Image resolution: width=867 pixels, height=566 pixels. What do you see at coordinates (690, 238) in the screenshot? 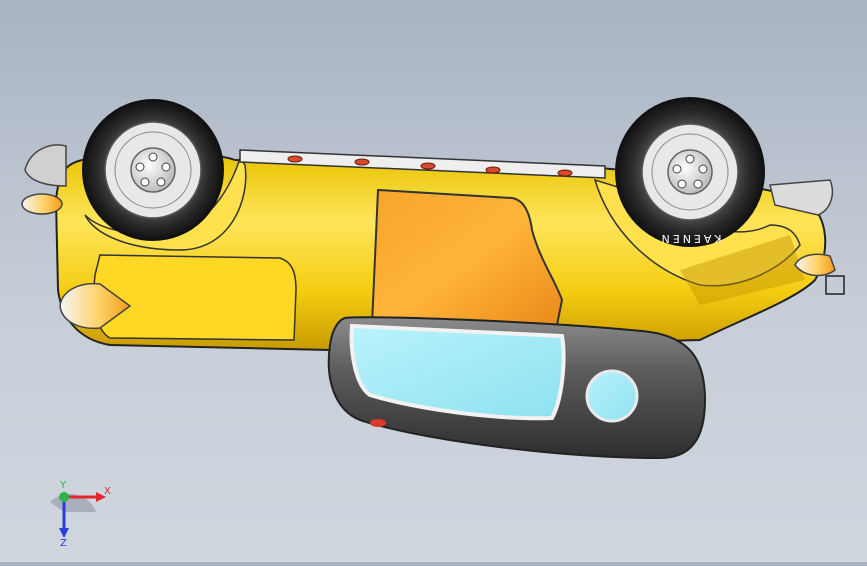
I see `tire-brand-text: KAENEN` at bounding box center [690, 238].